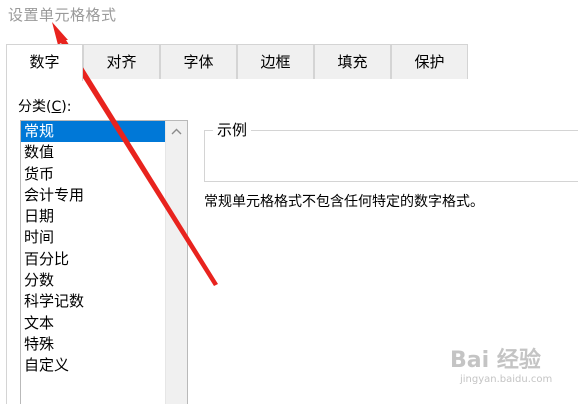 The height and width of the screenshot is (404, 578). Describe the element at coordinates (198, 61) in the screenshot. I see `tab-font: 字体` at that location.